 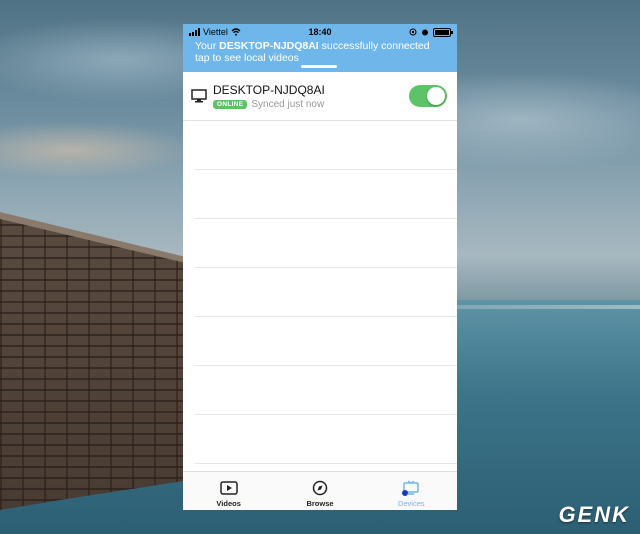 I want to click on banner-drag-handle, so click(x=319, y=66).